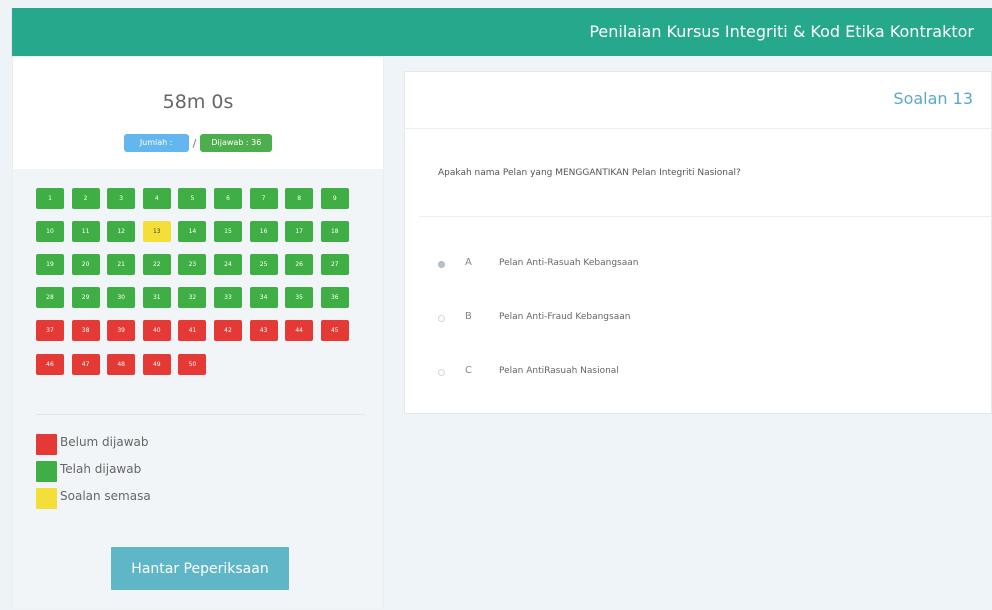 The width and height of the screenshot is (992, 610). Describe the element at coordinates (559, 371) in the screenshot. I see `answer-option-c-text: Pelan AntiRasuah Nasional` at that location.